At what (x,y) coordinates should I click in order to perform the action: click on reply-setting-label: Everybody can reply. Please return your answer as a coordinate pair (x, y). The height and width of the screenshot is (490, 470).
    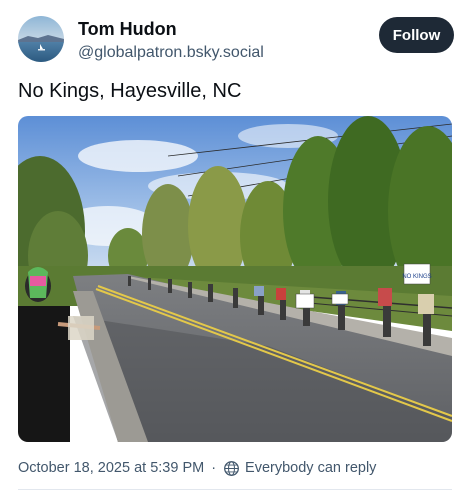
    Looking at the image, I should click on (311, 468).